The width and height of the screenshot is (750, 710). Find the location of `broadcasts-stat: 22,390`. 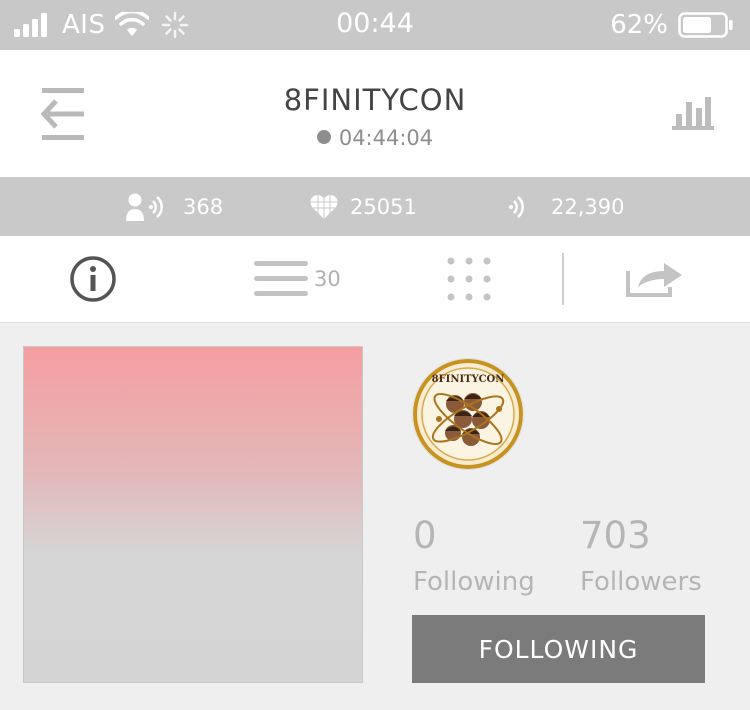

broadcasts-stat: 22,390 is located at coordinates (564, 206).